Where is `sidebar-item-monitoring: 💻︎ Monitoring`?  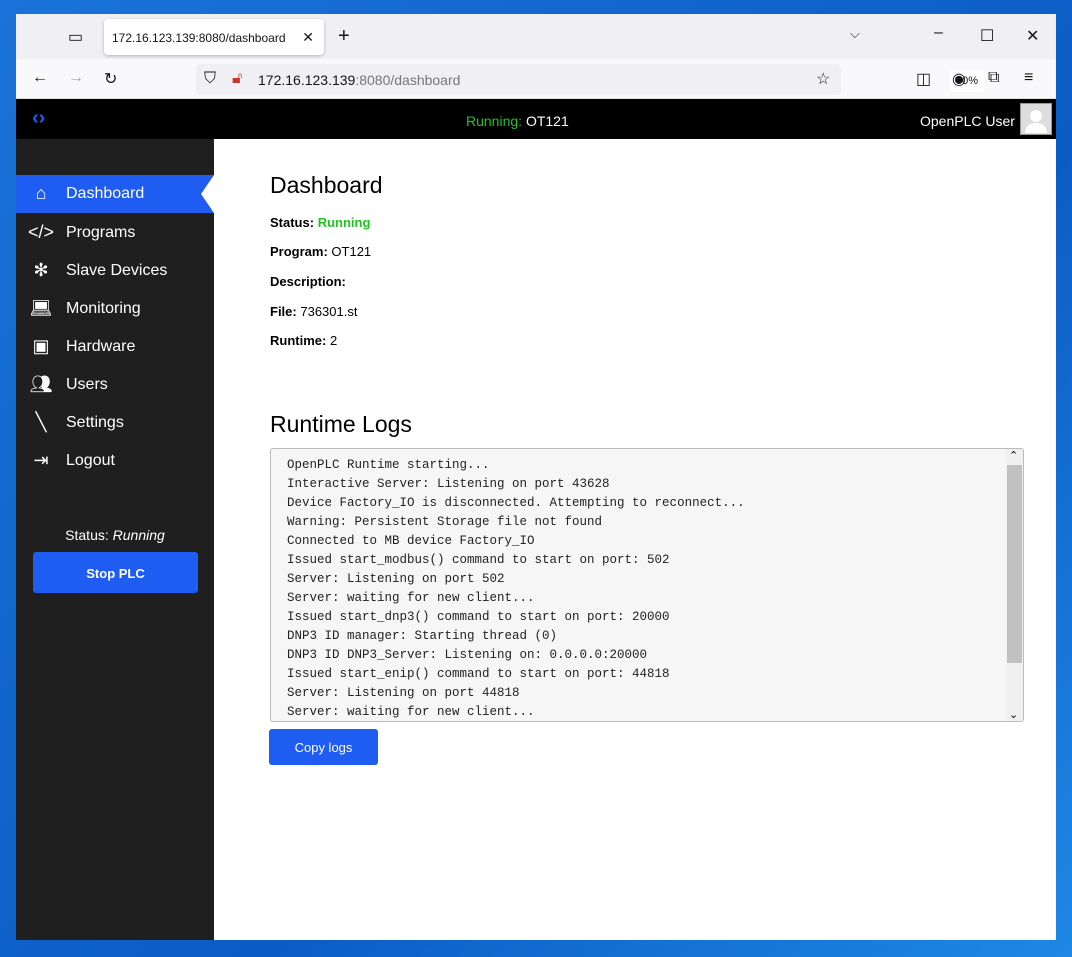 sidebar-item-monitoring: 💻︎ Monitoring is located at coordinates (115, 309).